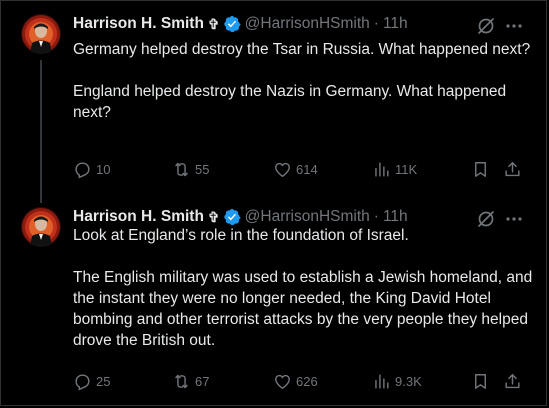 The image size is (549, 408). I want to click on more-icon, so click(514, 26).